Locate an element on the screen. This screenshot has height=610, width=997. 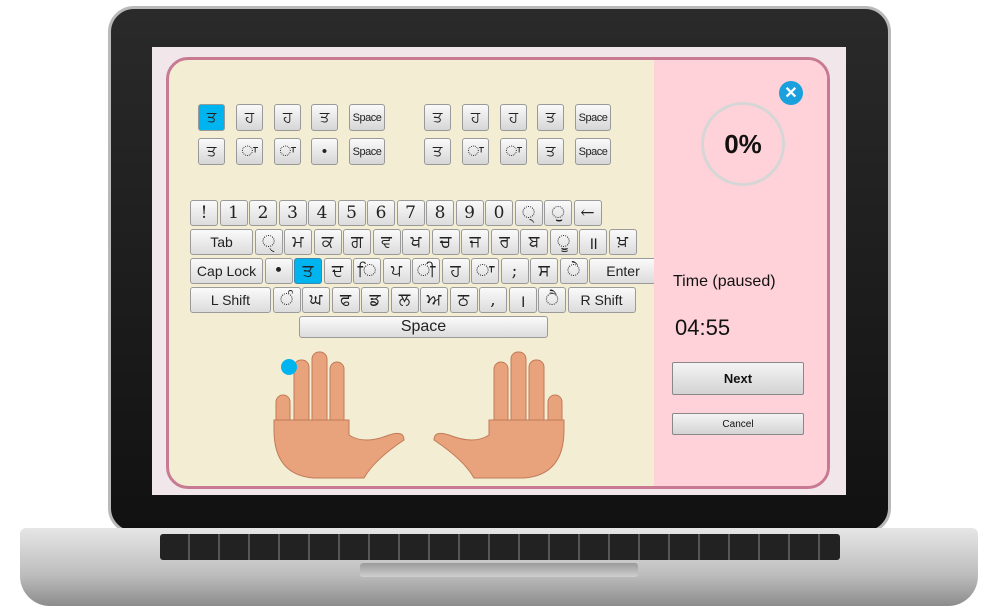
key-char: ਅ is located at coordinates (434, 300).